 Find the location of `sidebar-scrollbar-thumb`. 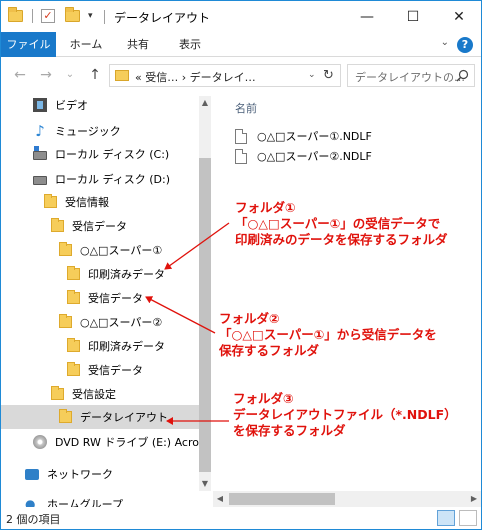

sidebar-scrollbar-thumb is located at coordinates (205, 315).